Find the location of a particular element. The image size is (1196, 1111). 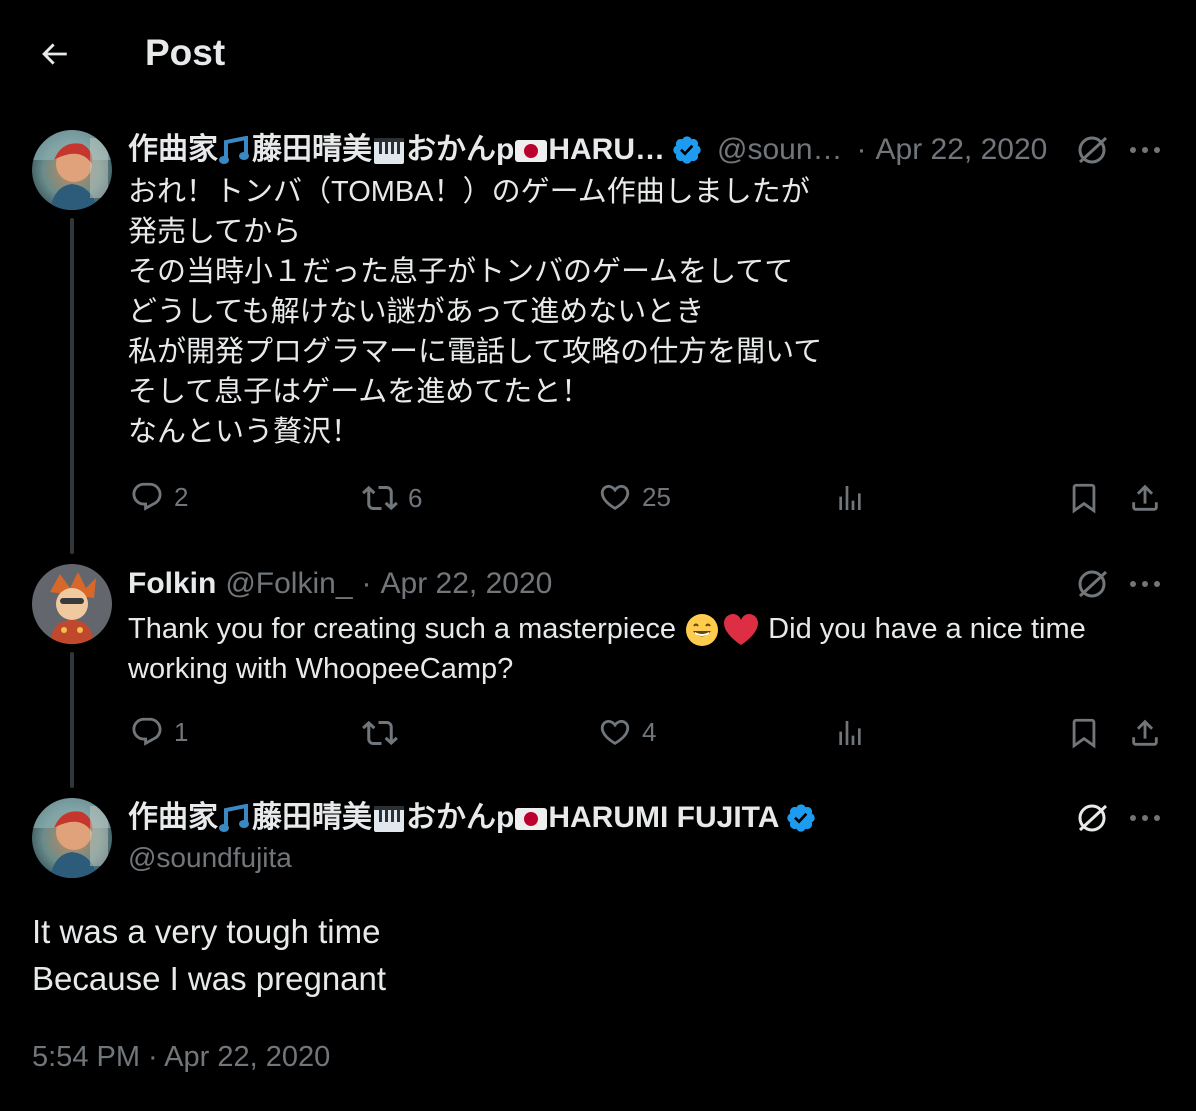

author-name-row: 作曲家 藤田晴美 おかんp HARUMI FUJITA is located at coordinates (472, 818).